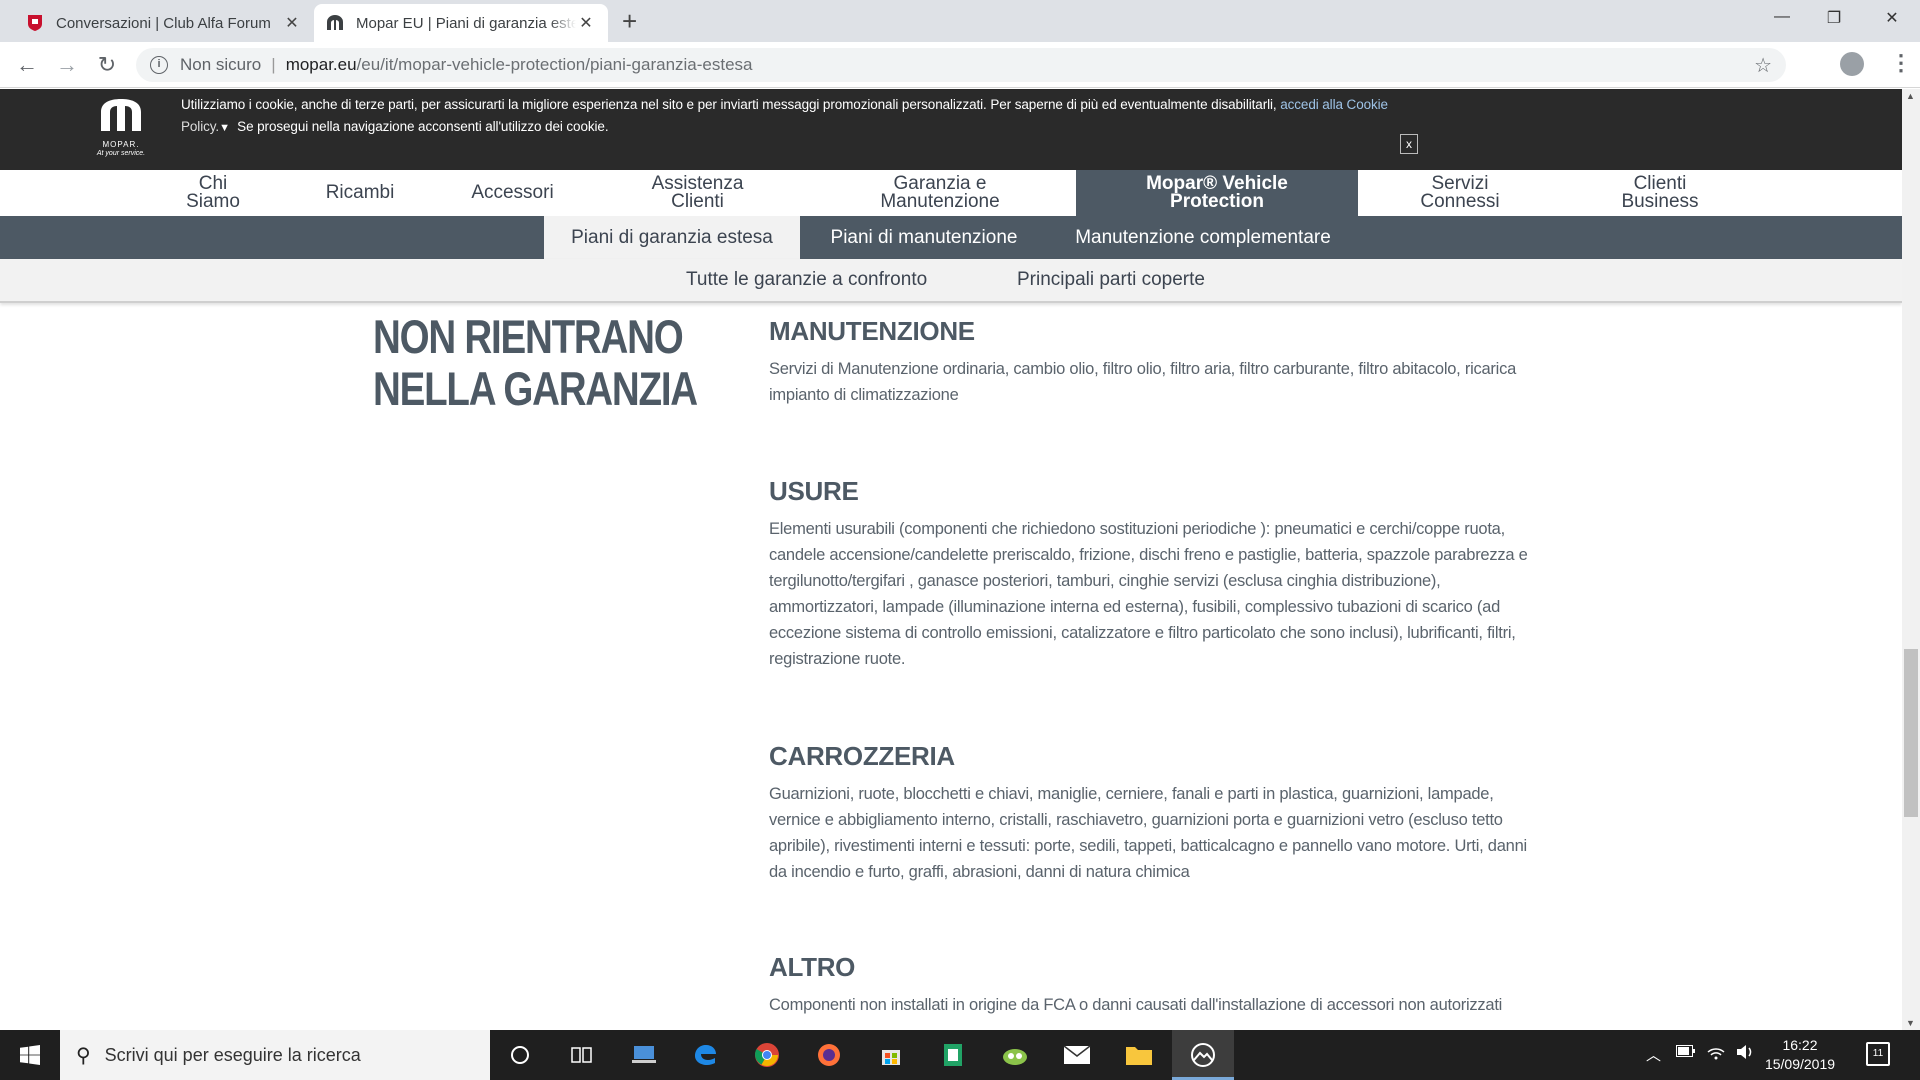 The image size is (1920, 1080). What do you see at coordinates (672, 237) in the screenshot?
I see `tab-piani-garanzia-estesa: Piani di garanzia estesa` at bounding box center [672, 237].